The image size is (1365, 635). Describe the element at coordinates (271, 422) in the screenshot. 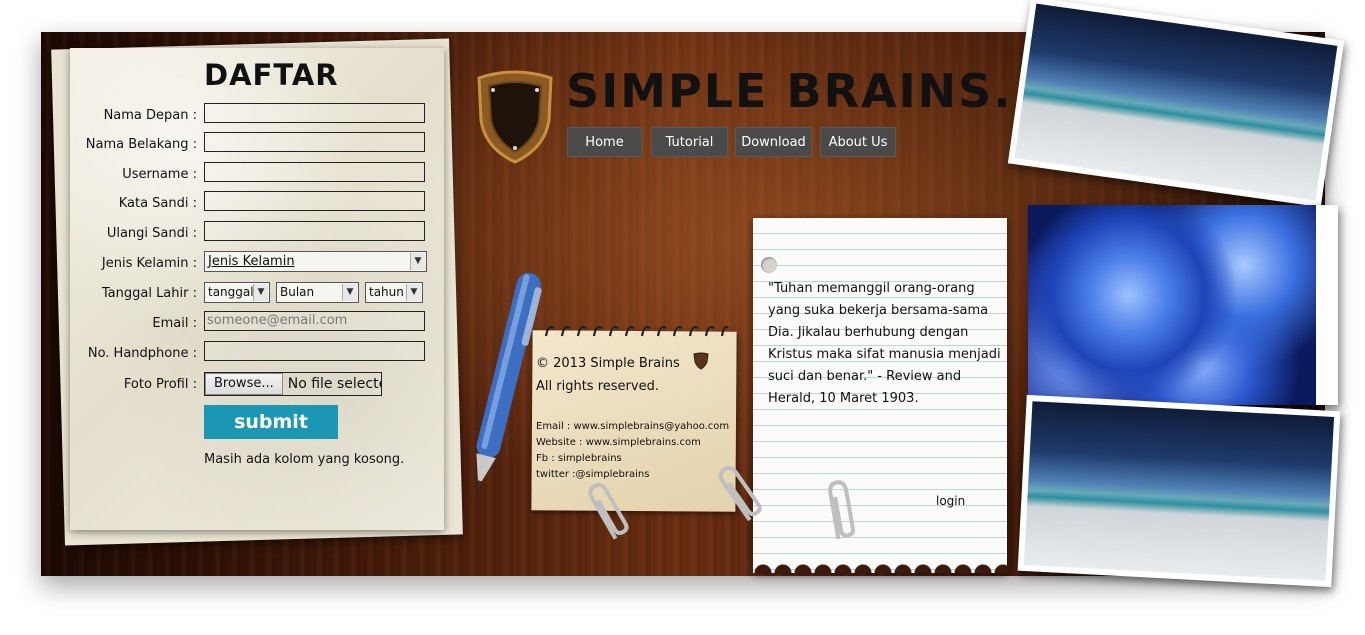

I see `submit-button: submit` at that location.